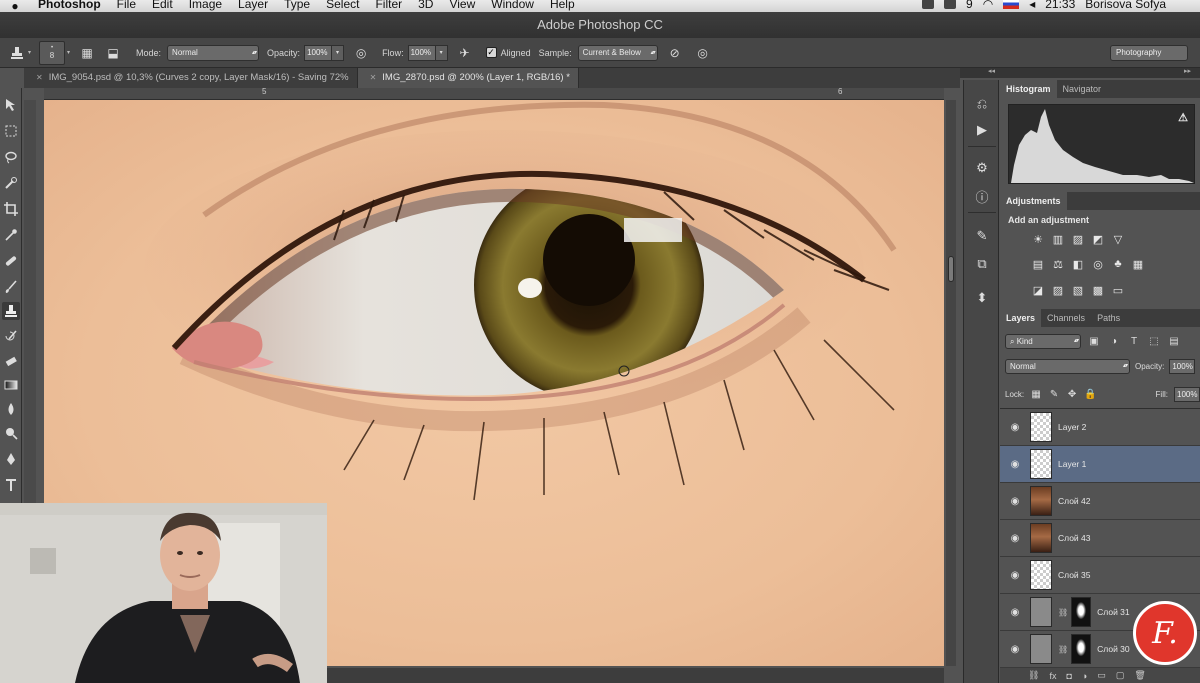 The image size is (1200, 683). Describe the element at coordinates (11, 433) in the screenshot. I see `dodge-icon` at that location.